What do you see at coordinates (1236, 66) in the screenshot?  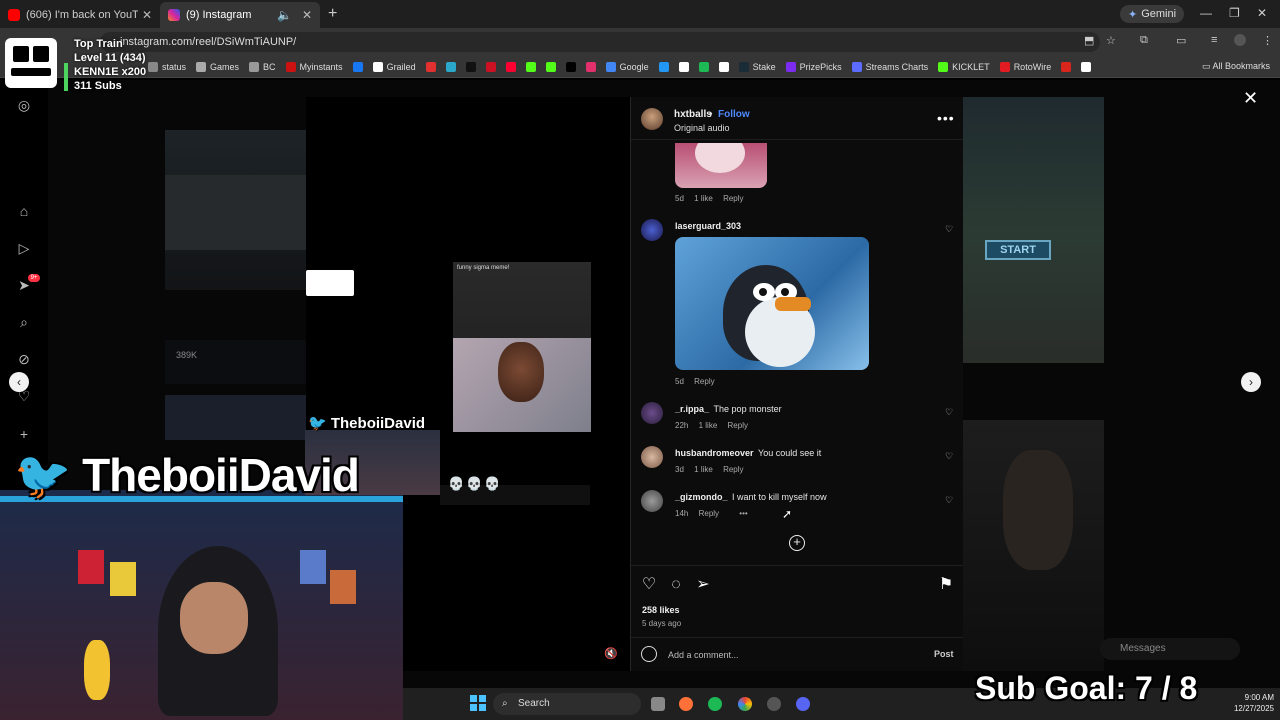 I see `all-bookmarks: ▭ All Bookmarks` at bounding box center [1236, 66].